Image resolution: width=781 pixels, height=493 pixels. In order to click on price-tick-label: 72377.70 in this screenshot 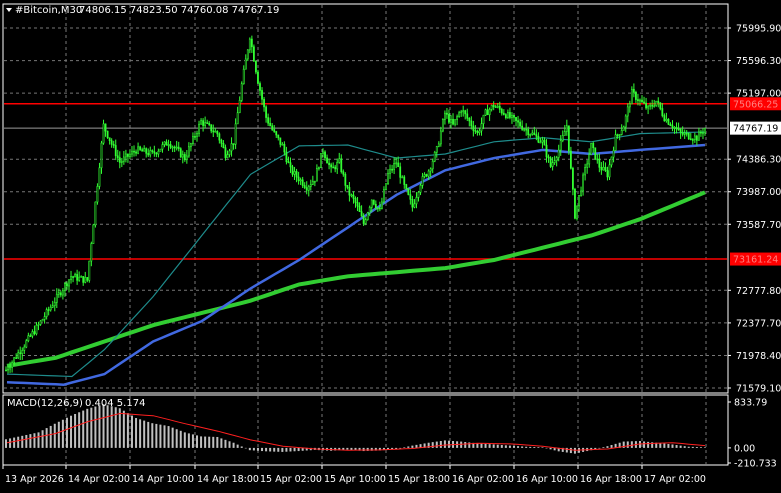, I will do `click(758, 323)`.